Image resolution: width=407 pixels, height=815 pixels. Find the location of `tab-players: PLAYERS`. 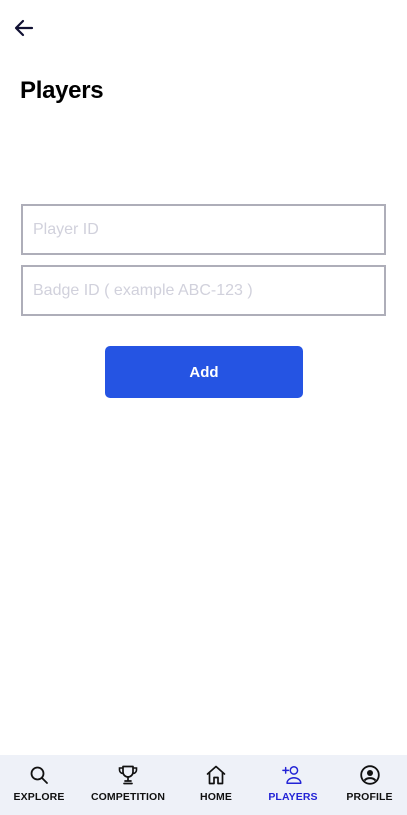

tab-players: PLAYERS is located at coordinates (293, 779).